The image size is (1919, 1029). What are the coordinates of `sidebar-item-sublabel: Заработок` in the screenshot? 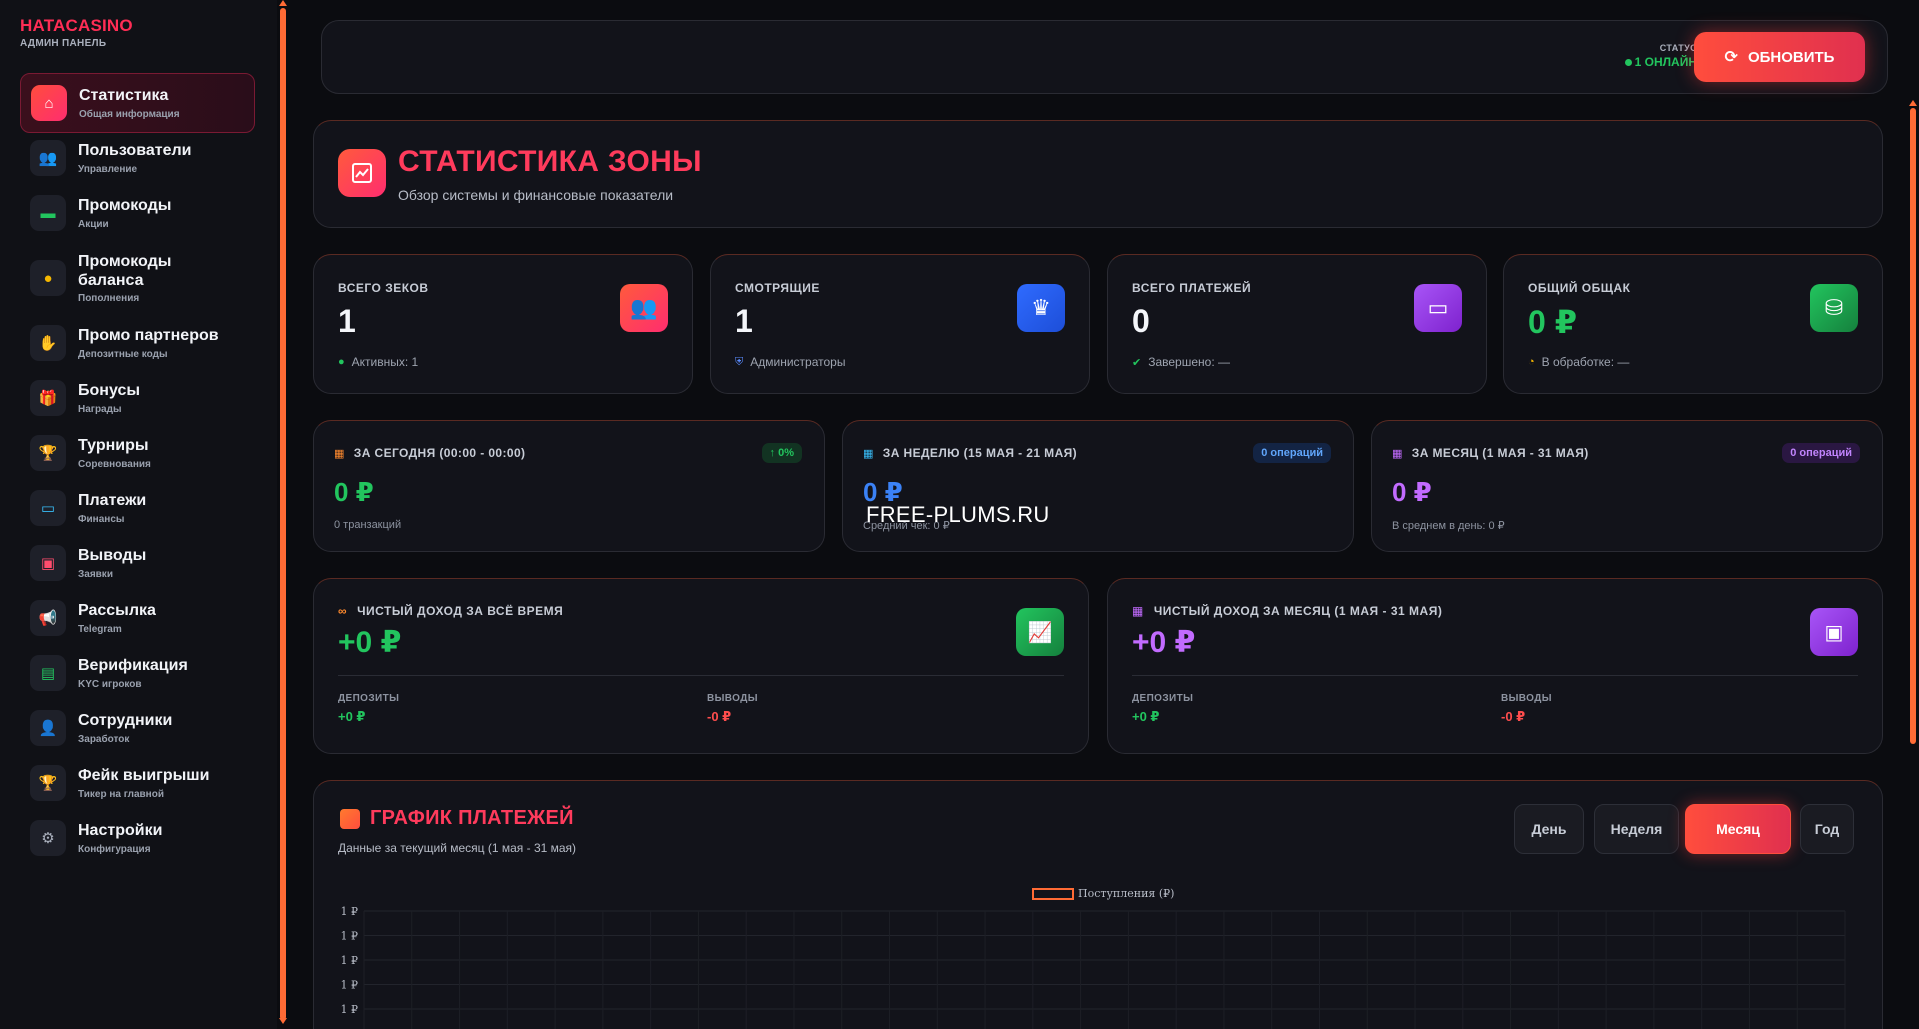 It's located at (104, 739).